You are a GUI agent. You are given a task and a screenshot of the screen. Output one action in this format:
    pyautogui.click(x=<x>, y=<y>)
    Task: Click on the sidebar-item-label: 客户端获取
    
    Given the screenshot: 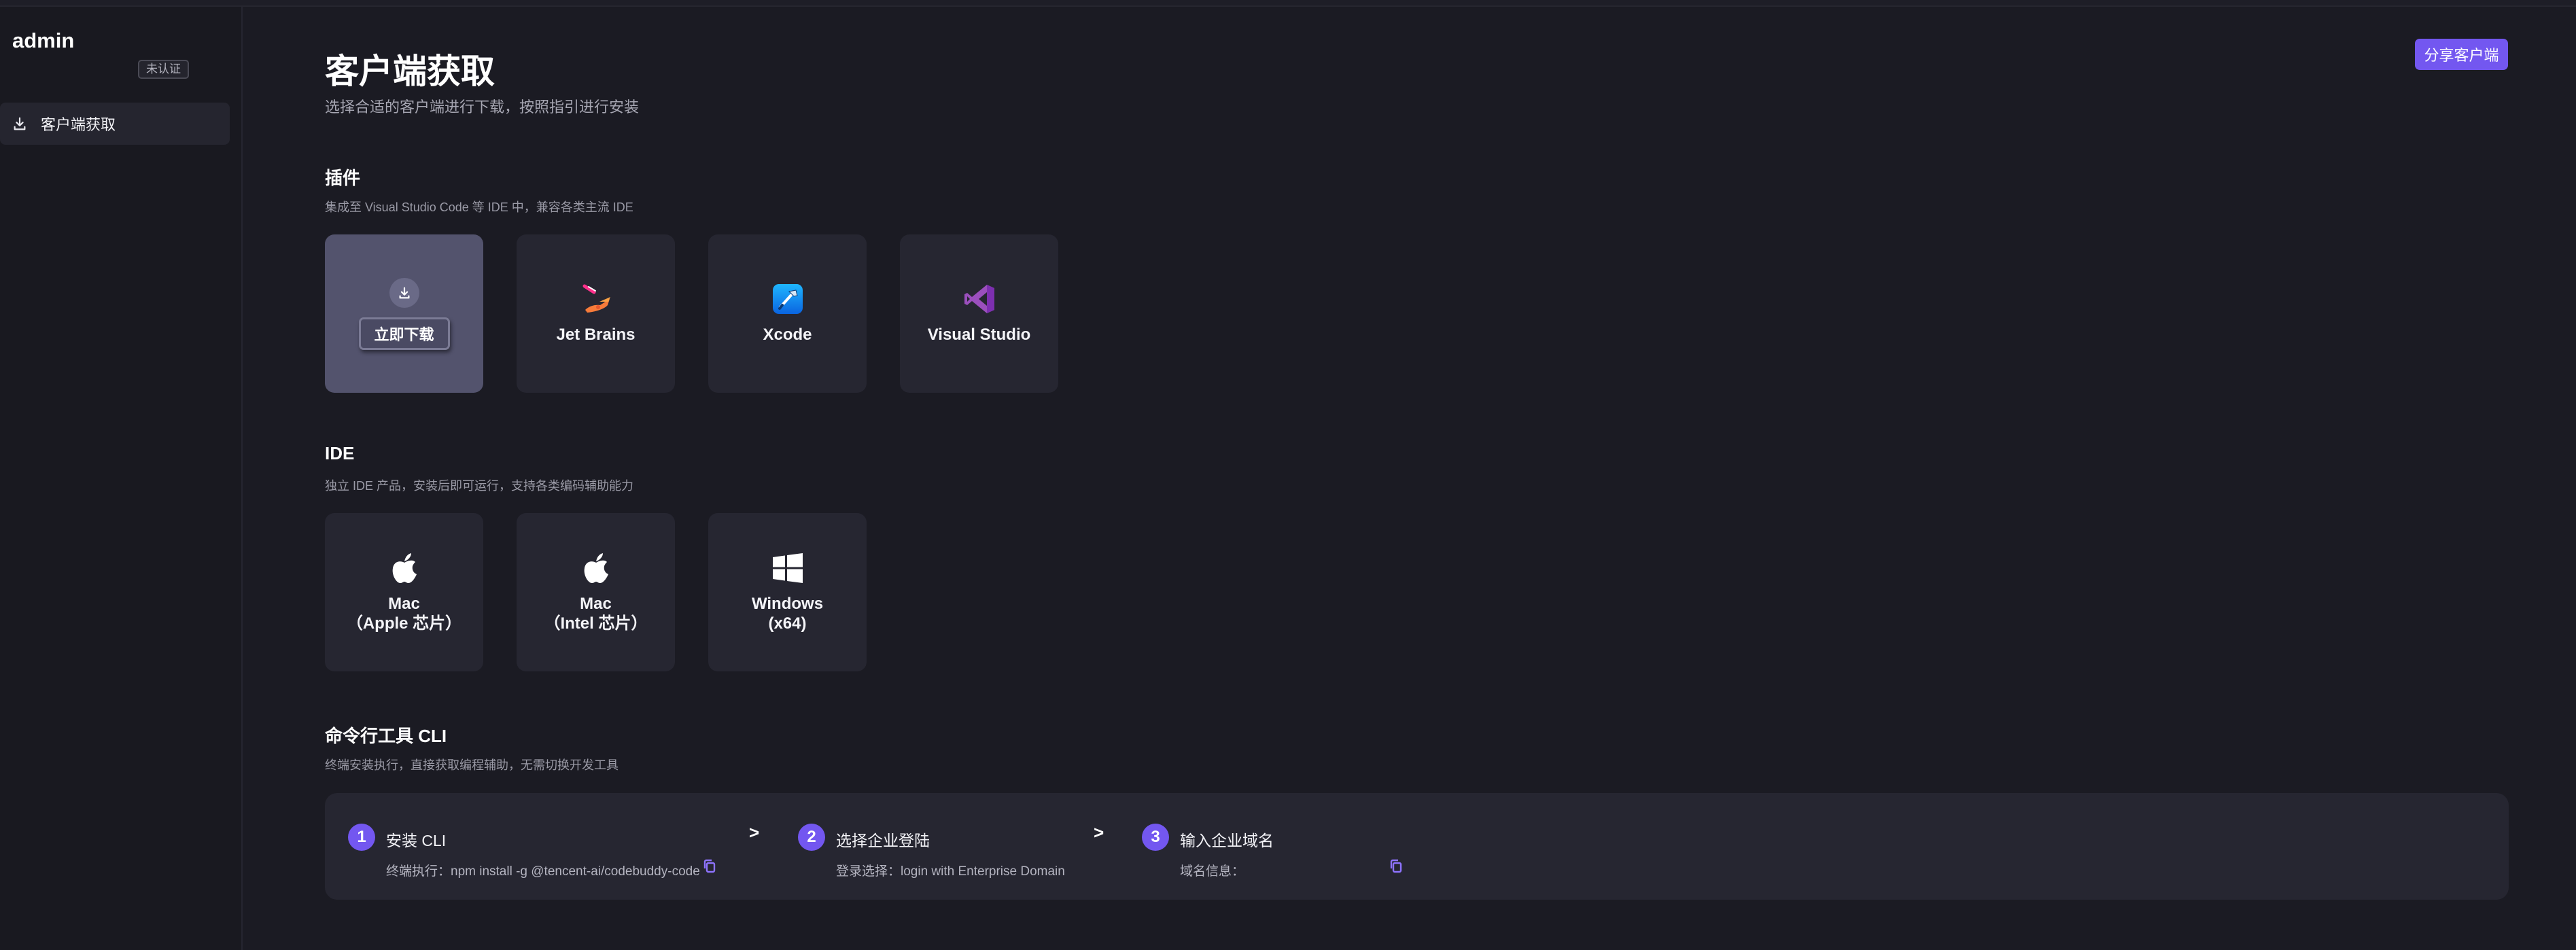 What is the action you would take?
    pyautogui.click(x=78, y=124)
    